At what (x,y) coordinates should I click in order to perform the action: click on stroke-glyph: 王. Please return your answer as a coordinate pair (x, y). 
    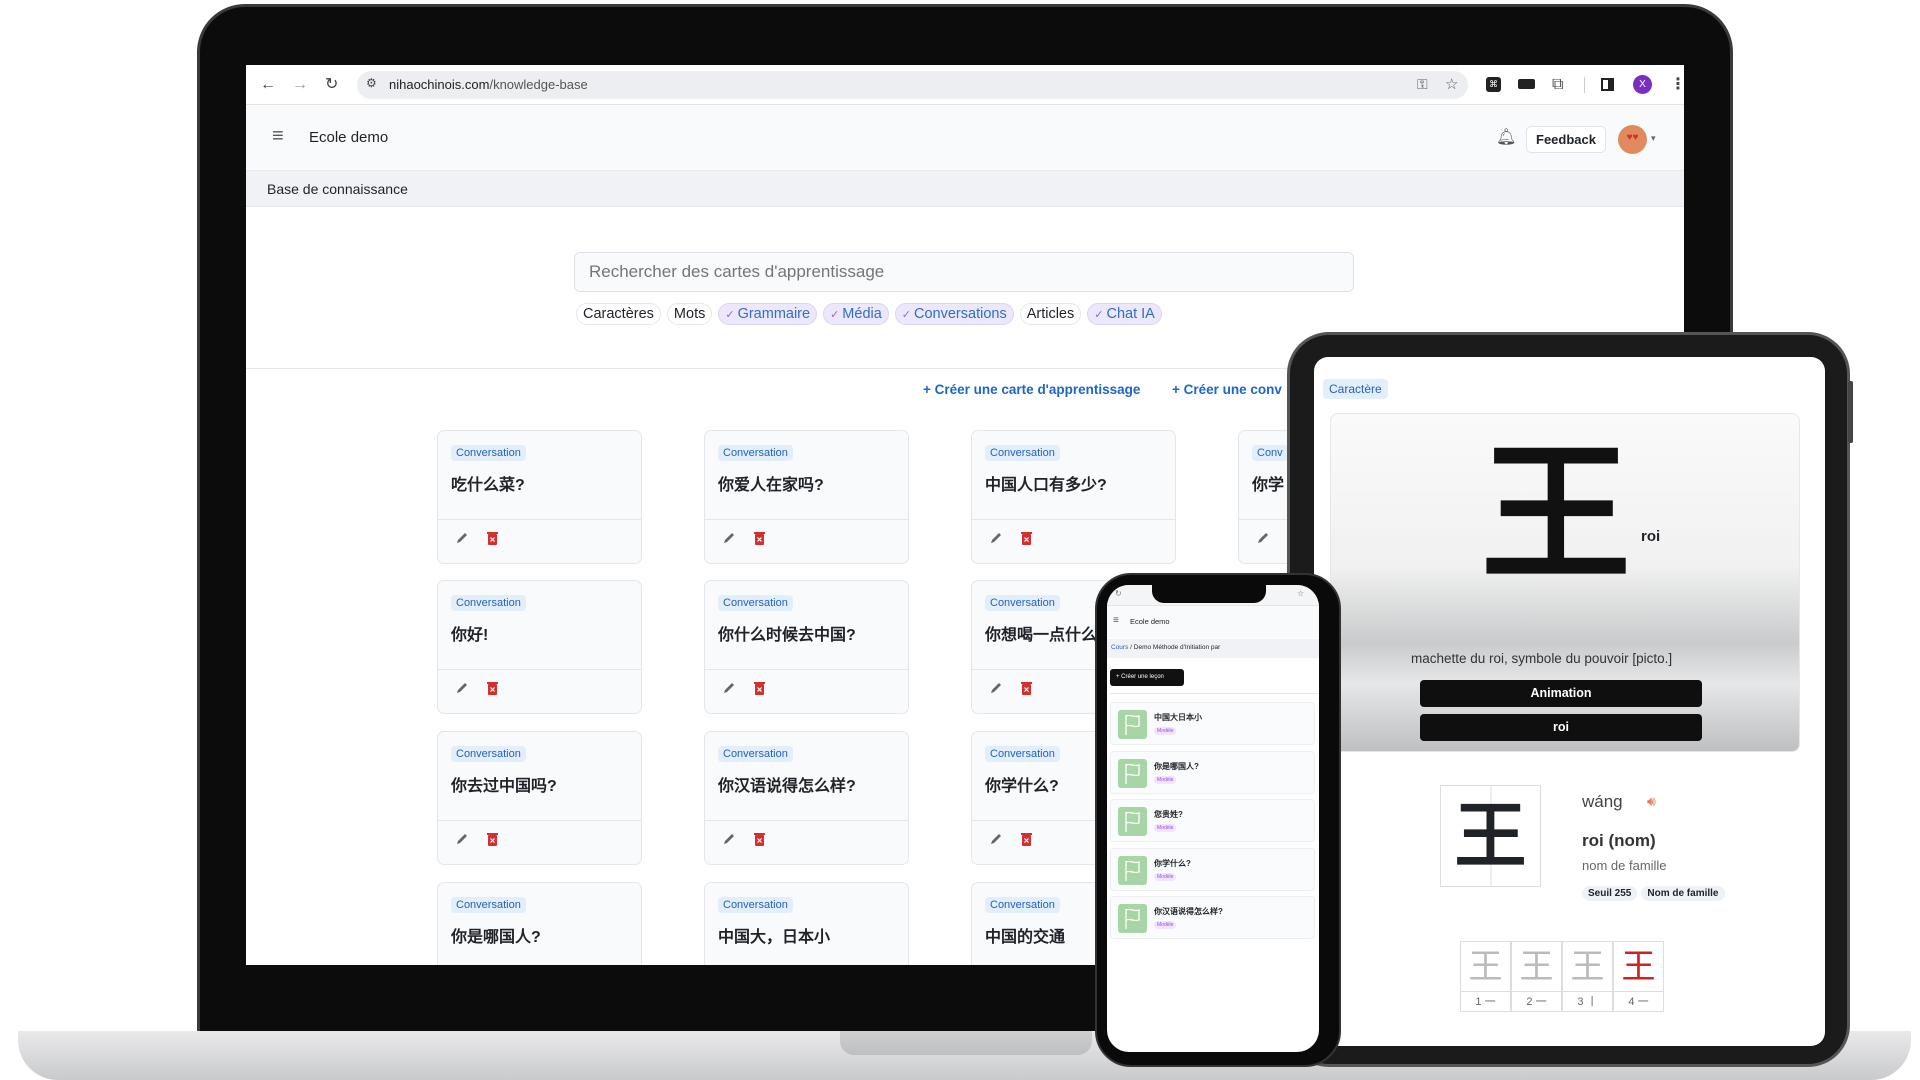
    Looking at the image, I should click on (1485, 967).